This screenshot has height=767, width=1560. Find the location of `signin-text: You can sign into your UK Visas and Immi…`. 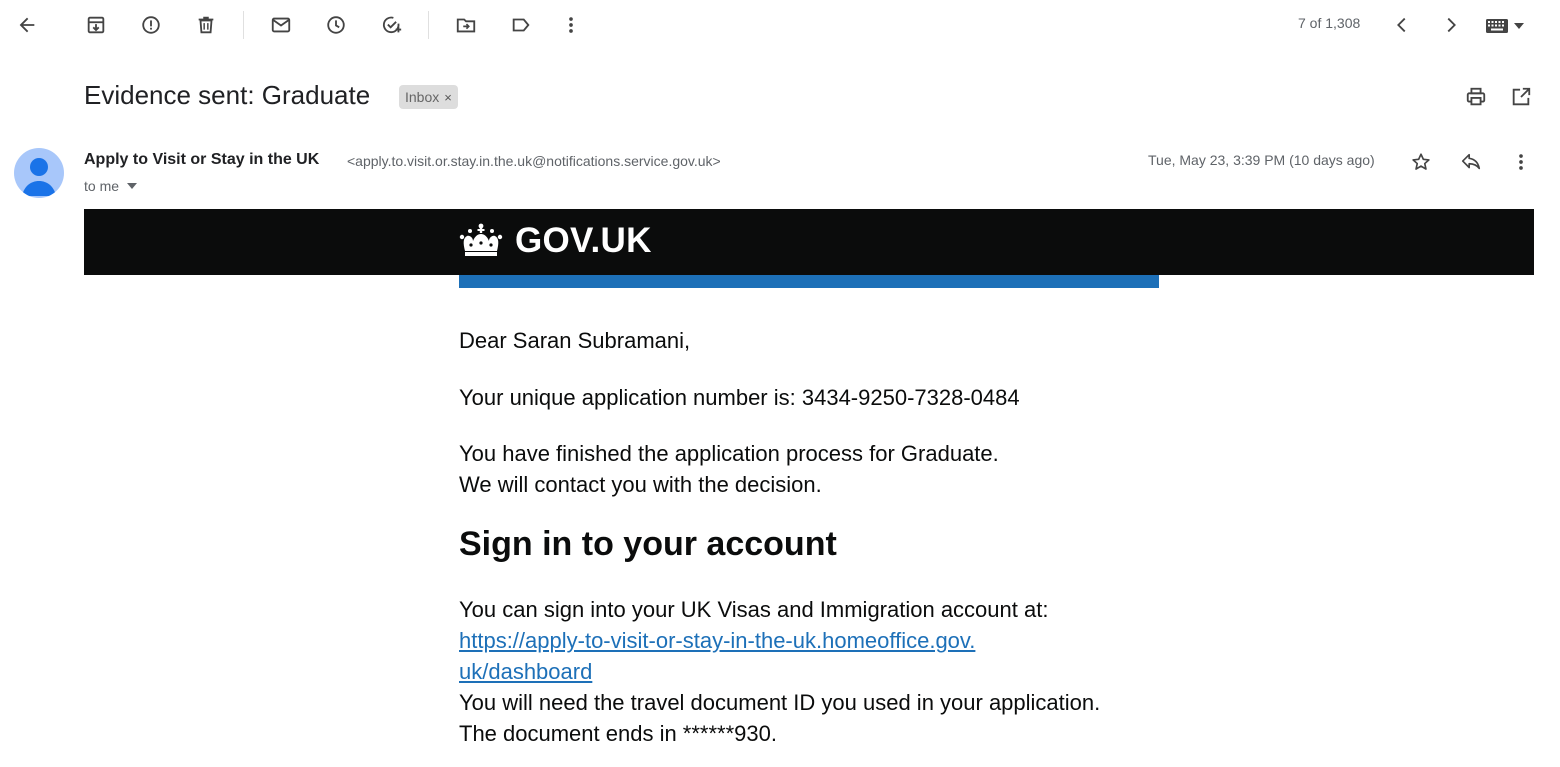

signin-text: You can sign into your UK Visas and Immi… is located at coordinates (754, 609).